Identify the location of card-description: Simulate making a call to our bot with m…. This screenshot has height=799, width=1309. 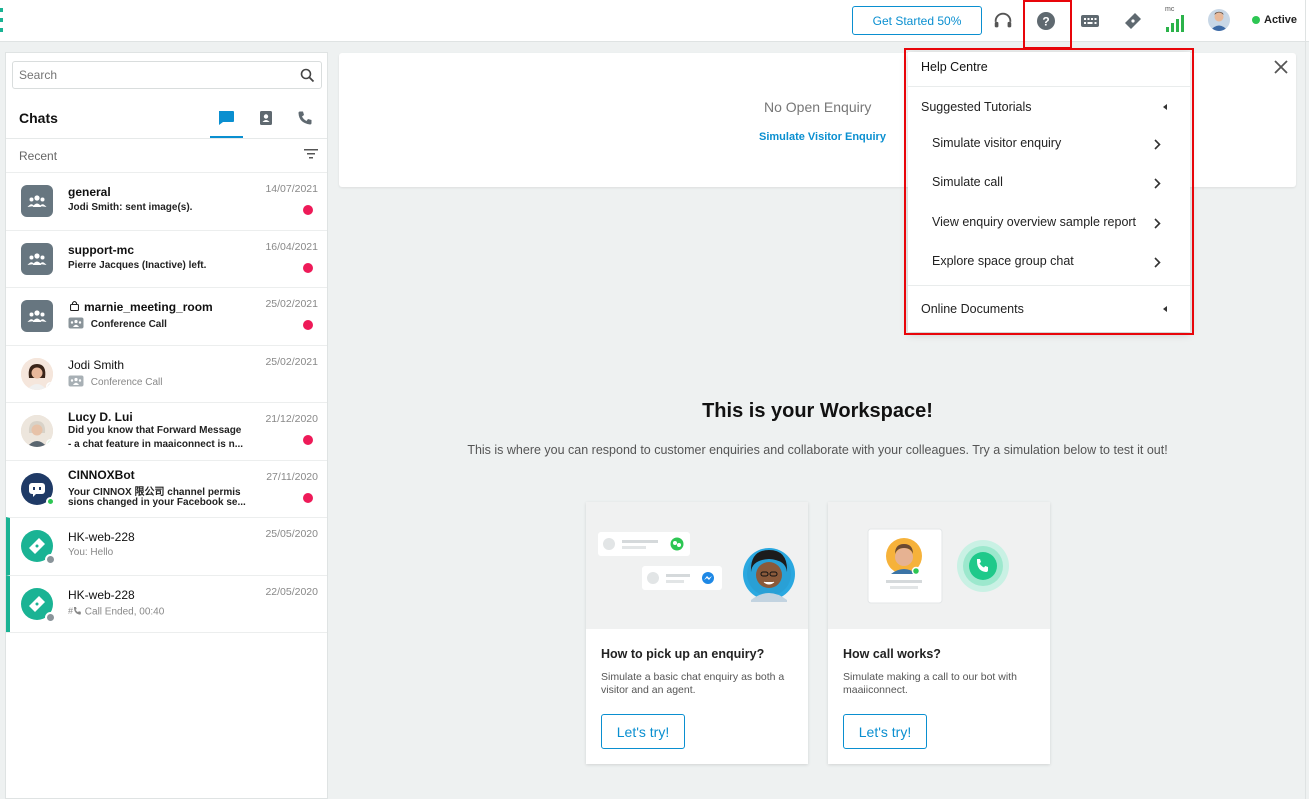
(930, 683).